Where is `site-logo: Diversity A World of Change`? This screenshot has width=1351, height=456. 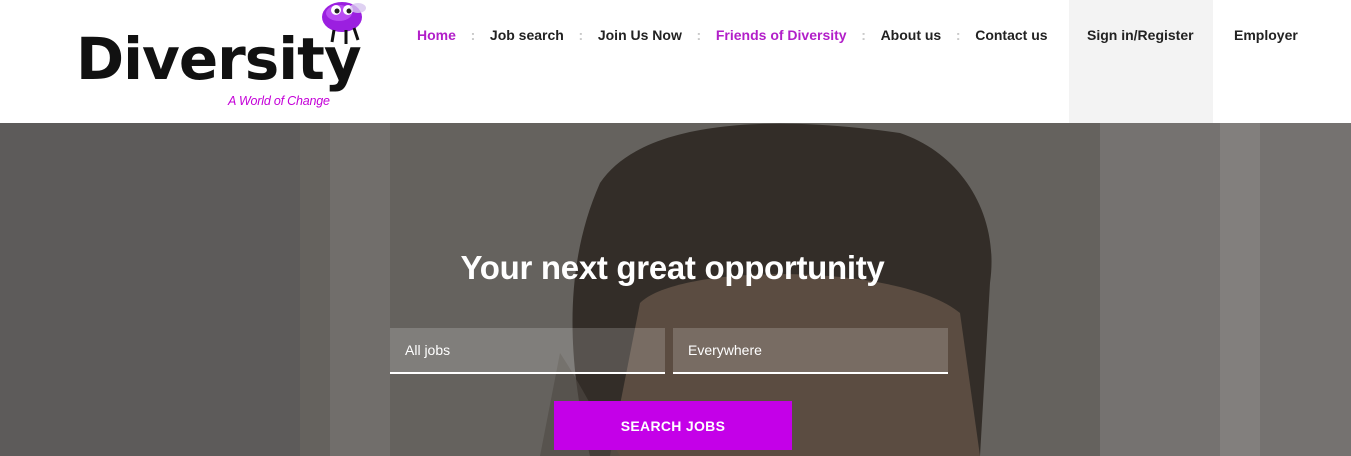
site-logo: Diversity A World of Change is located at coordinates (225, 57).